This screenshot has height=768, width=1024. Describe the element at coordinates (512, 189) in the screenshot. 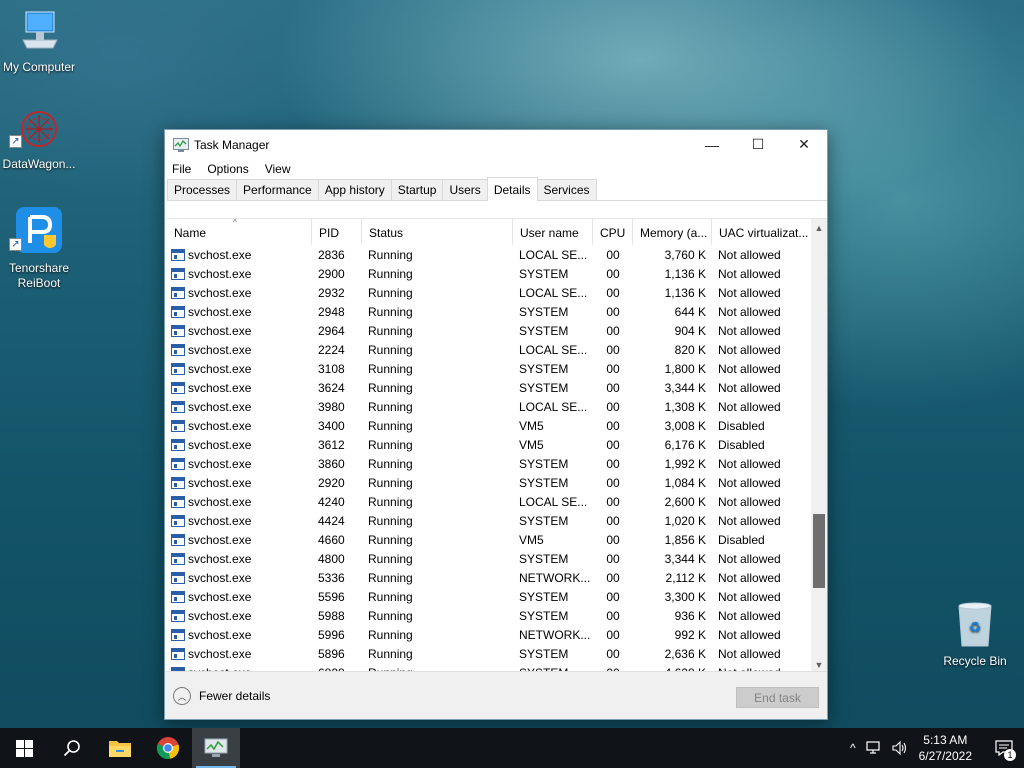

I see `tab-details: Details` at that location.